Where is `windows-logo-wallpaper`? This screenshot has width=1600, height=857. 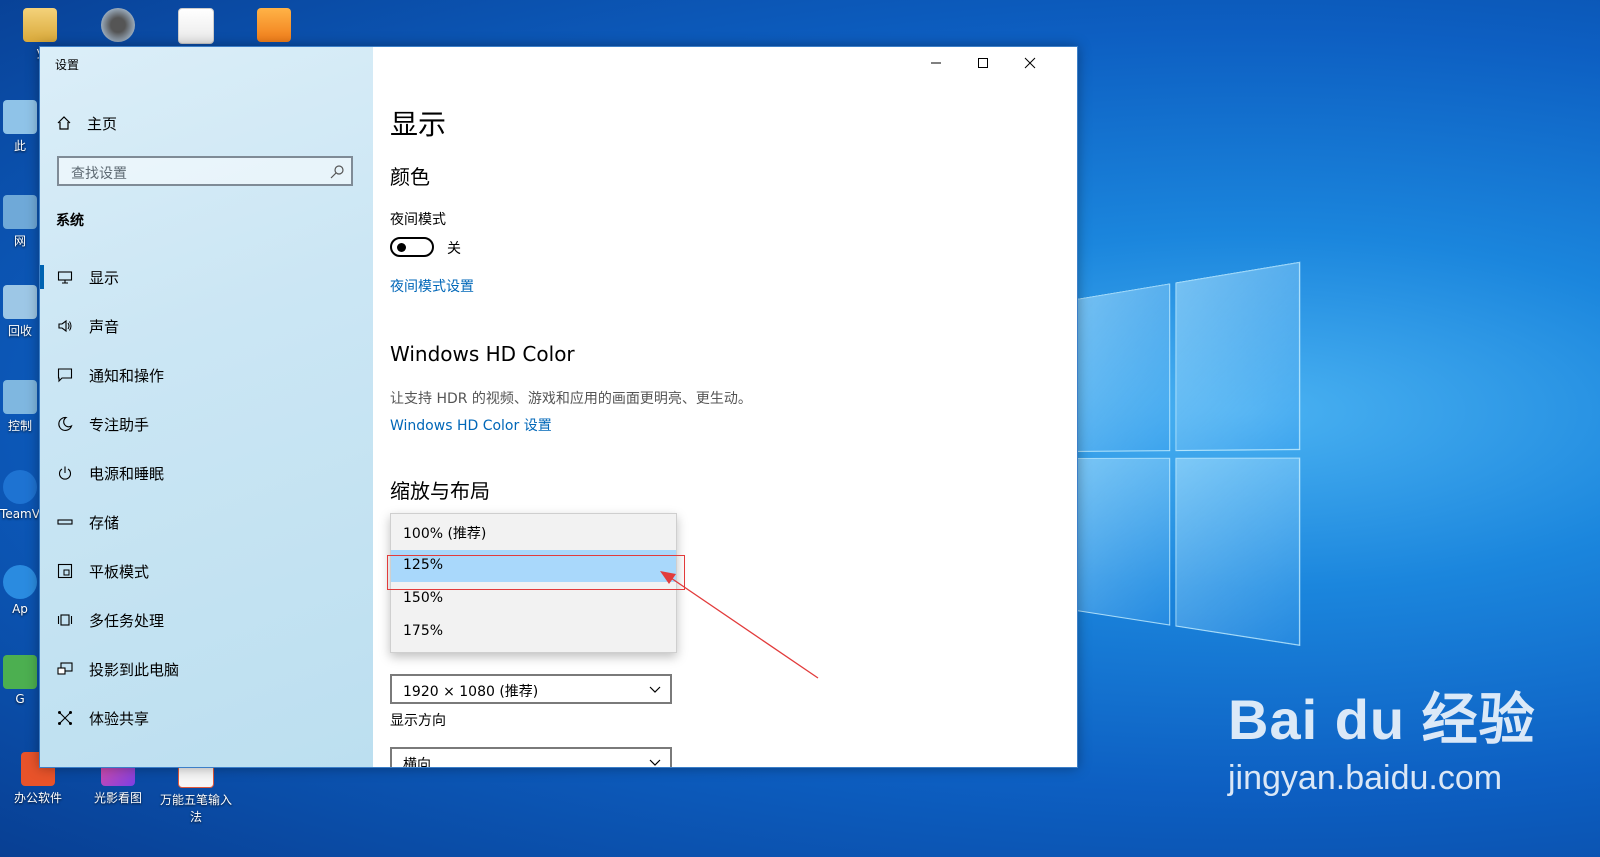 windows-logo-wallpaper is located at coordinates (1186, 459).